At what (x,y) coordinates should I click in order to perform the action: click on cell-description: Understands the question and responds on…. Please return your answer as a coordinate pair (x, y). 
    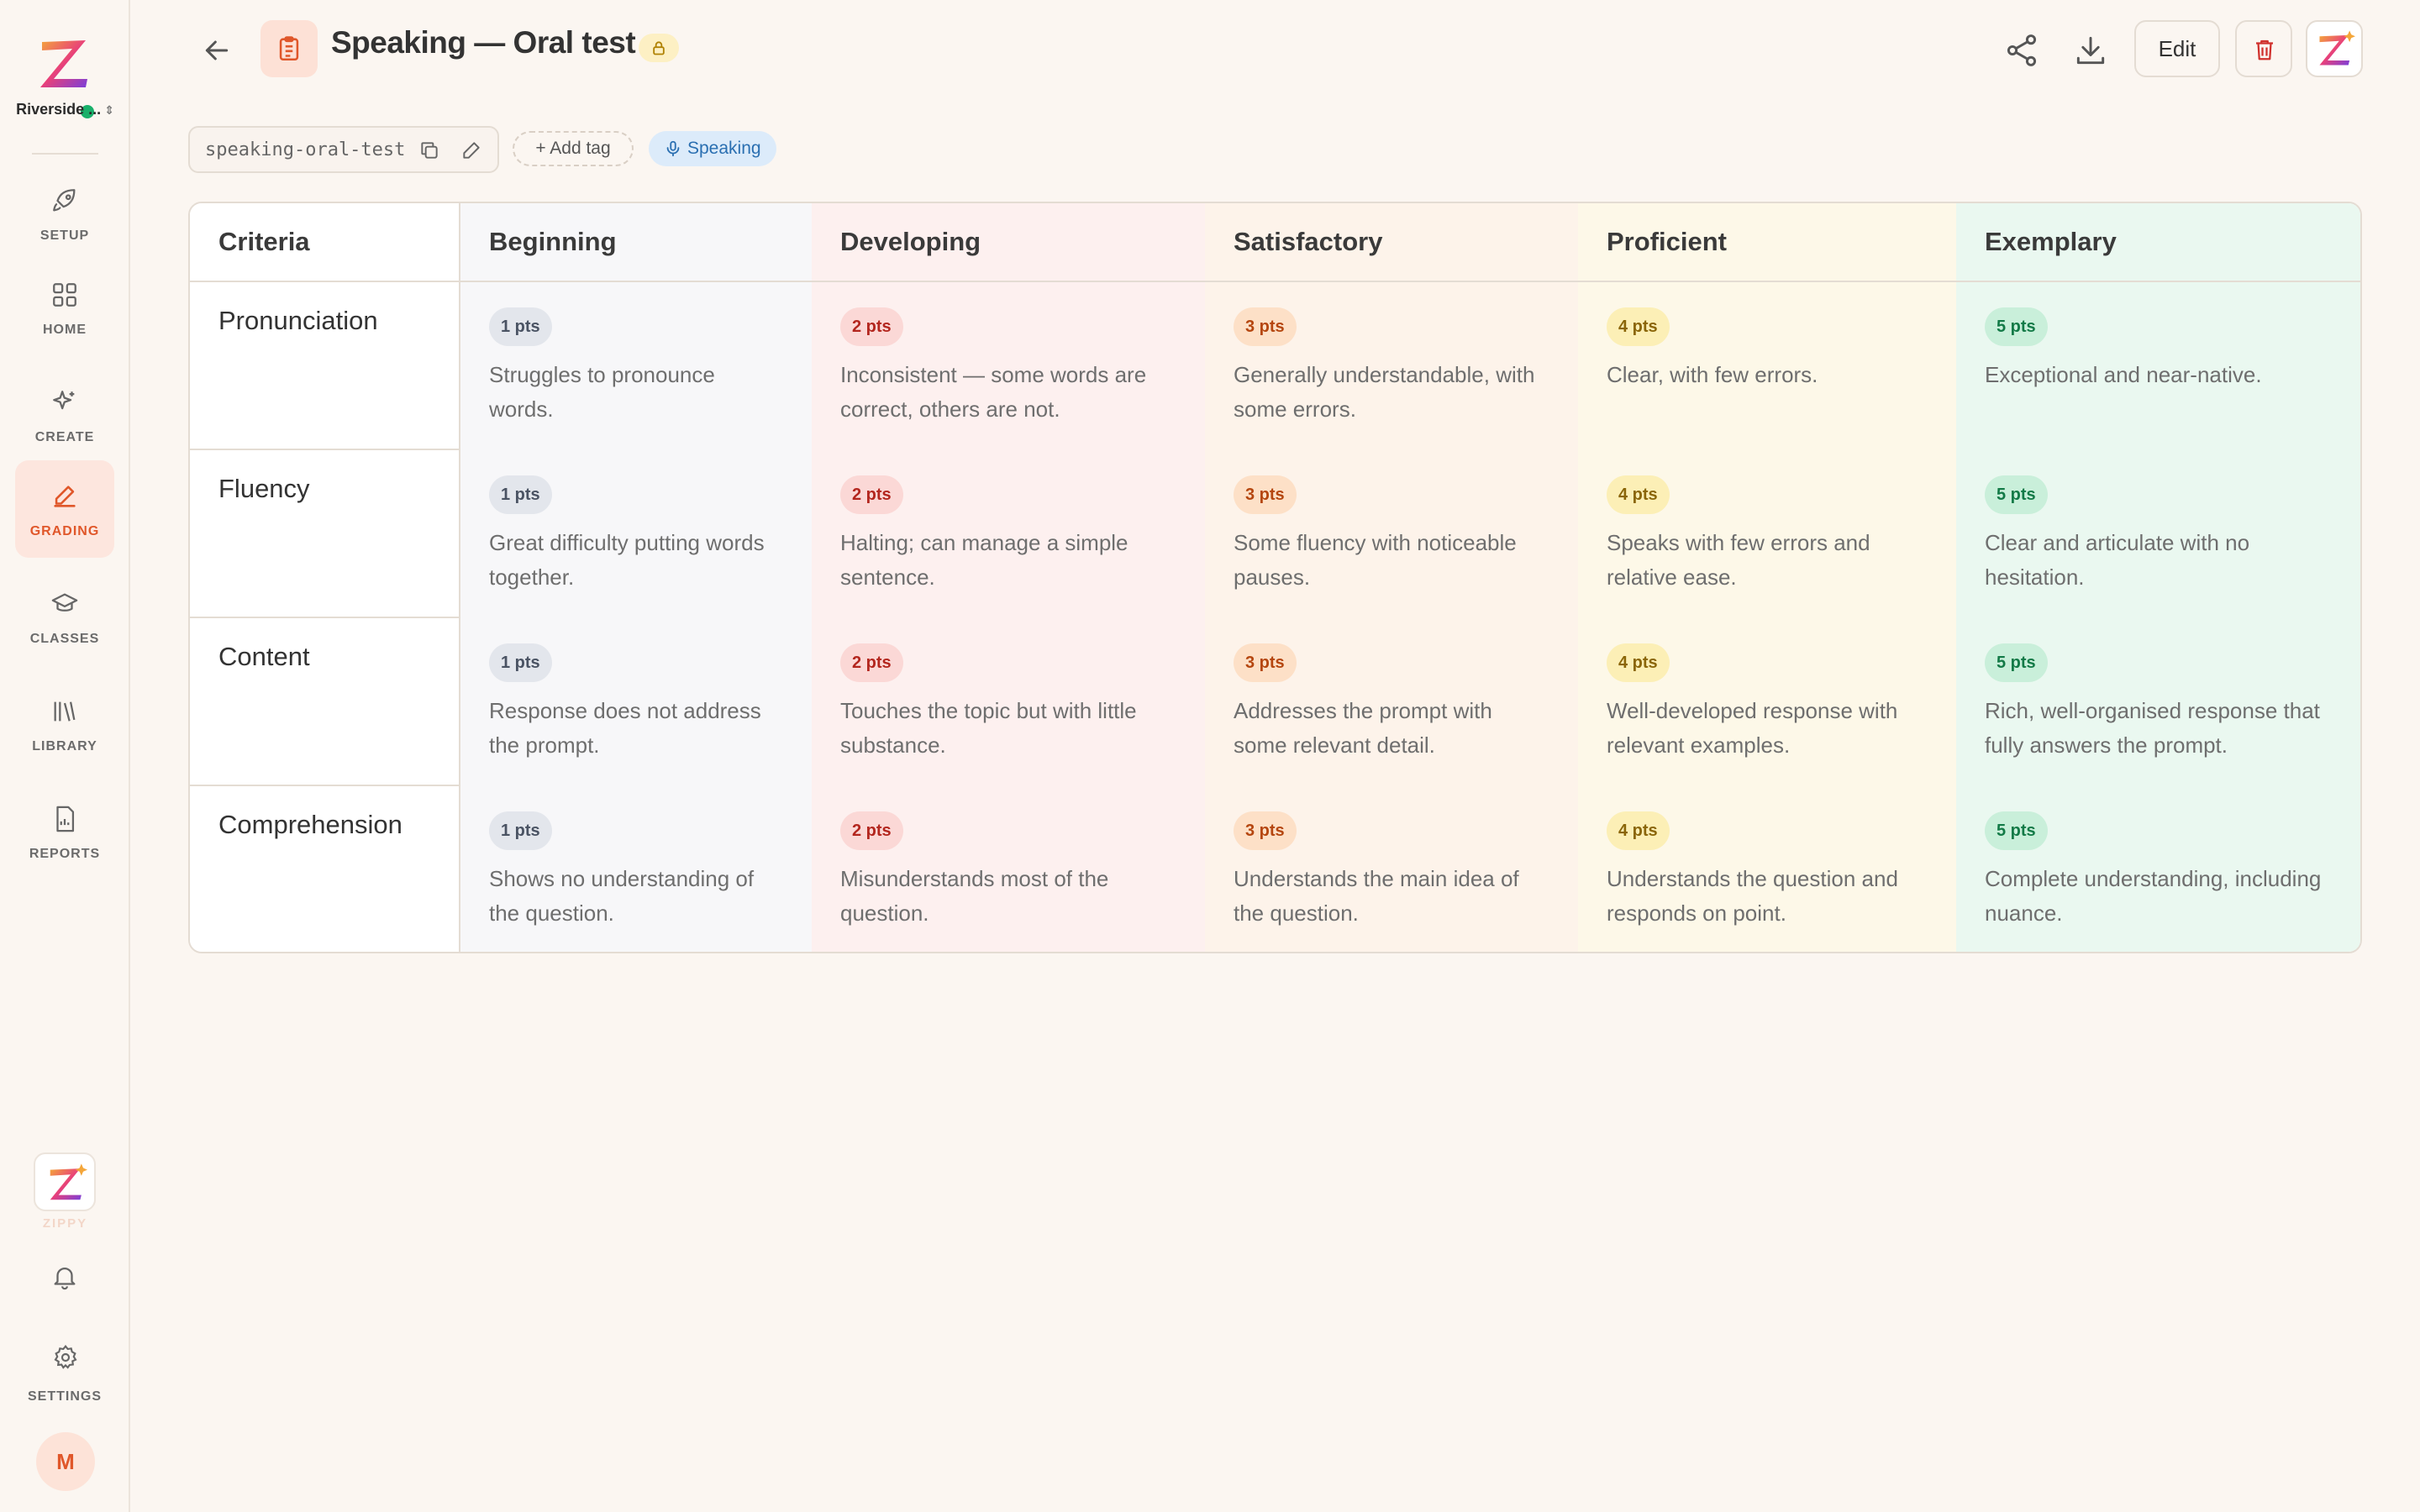
    Looking at the image, I should click on (1752, 896).